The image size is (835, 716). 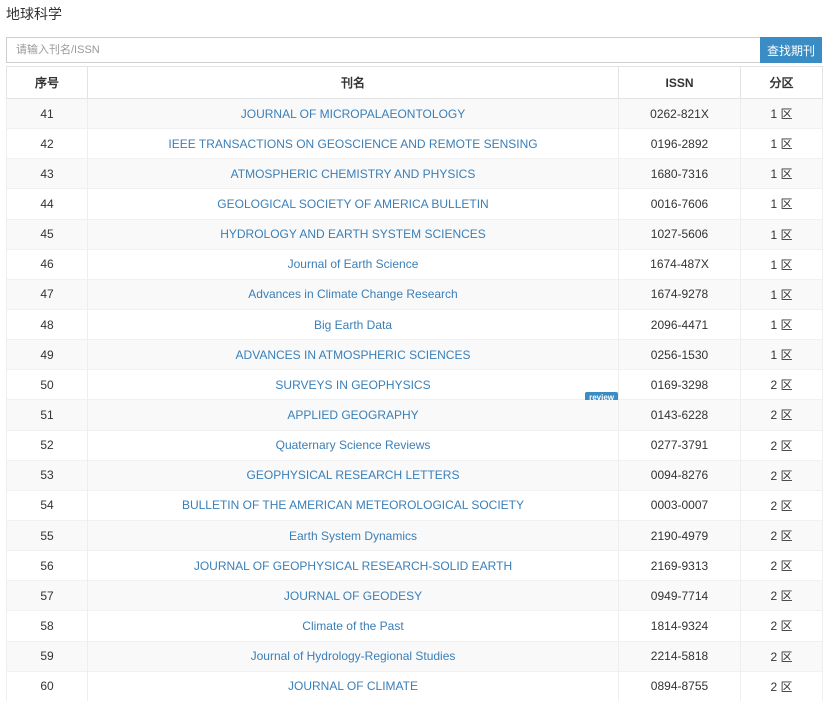 What do you see at coordinates (679, 415) in the screenshot?
I see `row-issn: 0143-6228` at bounding box center [679, 415].